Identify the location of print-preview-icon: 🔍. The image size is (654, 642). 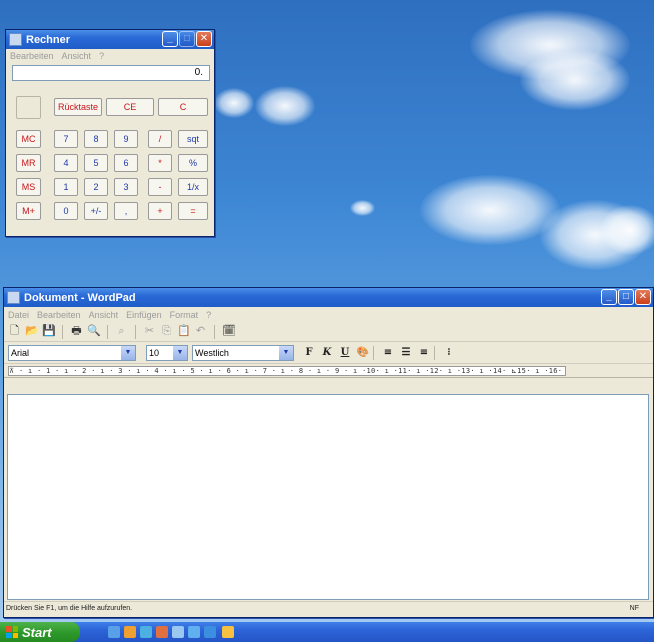
(94, 331).